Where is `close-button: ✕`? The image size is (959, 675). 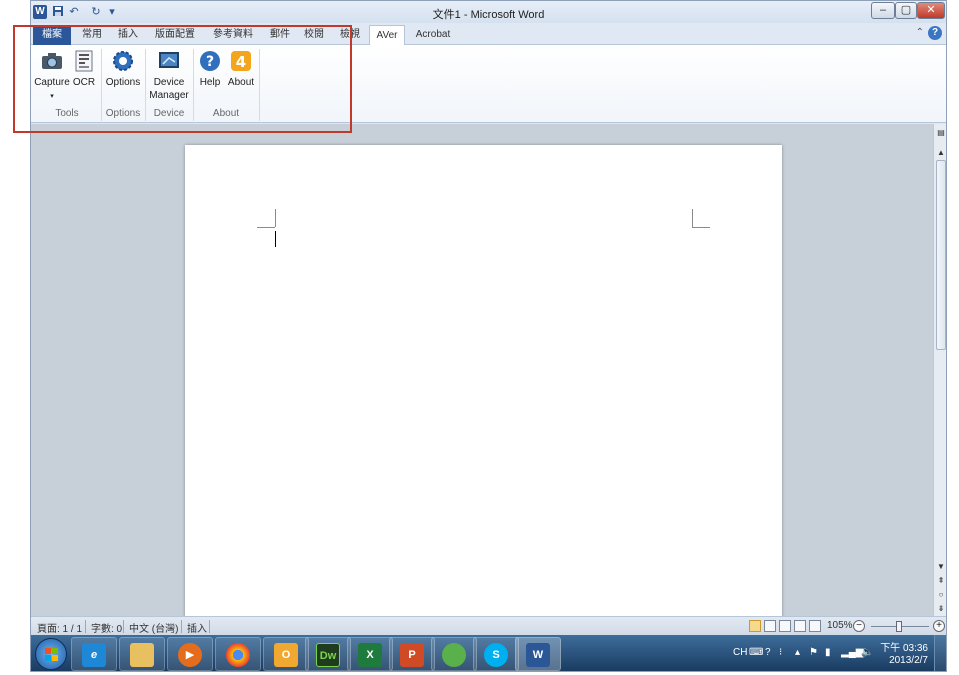 close-button: ✕ is located at coordinates (931, 10).